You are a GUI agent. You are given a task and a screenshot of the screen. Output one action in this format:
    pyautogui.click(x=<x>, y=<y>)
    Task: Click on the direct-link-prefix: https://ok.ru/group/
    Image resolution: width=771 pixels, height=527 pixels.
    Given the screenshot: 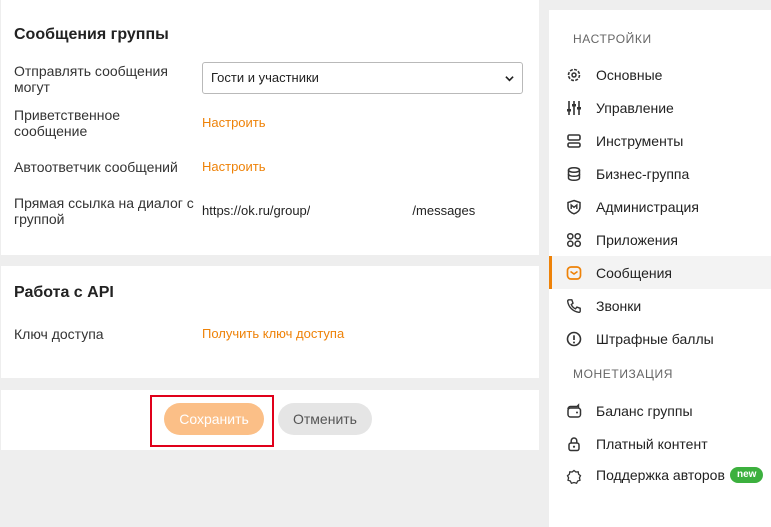 What is the action you would take?
    pyautogui.click(x=256, y=210)
    